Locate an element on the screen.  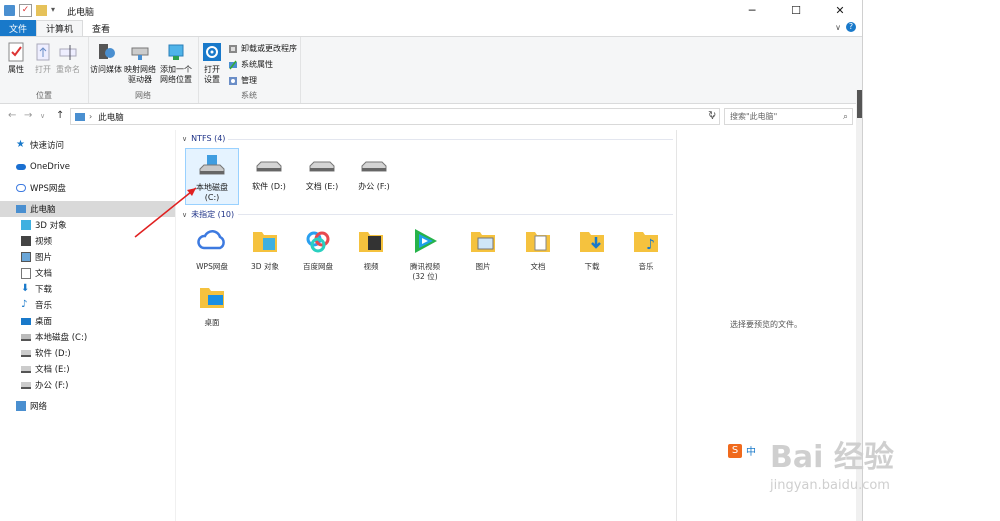
ime-toolbar: S 中 is located at coordinates (742, 450).